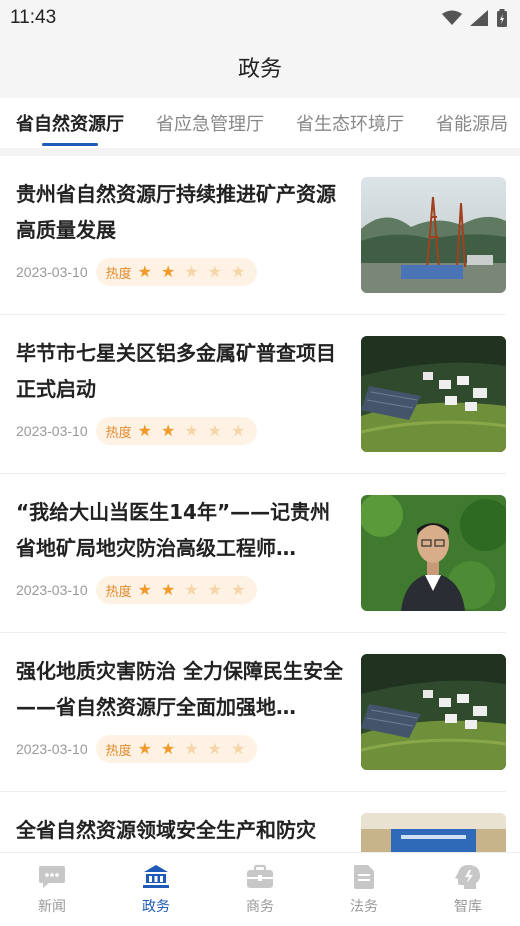  What do you see at coordinates (181, 371) in the screenshot?
I see `article-title: 毕节市七星关区铝多金属矿普查项目正式启动` at bounding box center [181, 371].